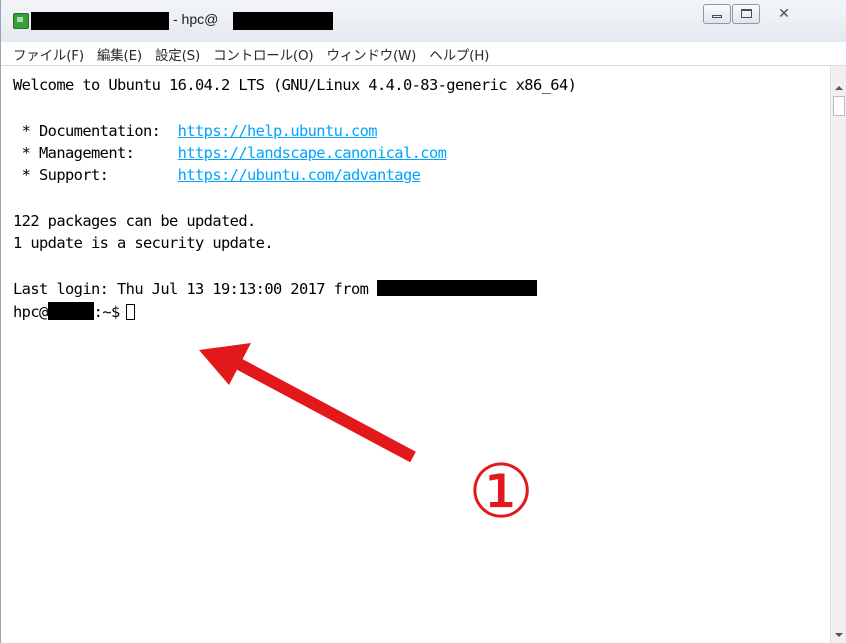  I want to click on management-link: https://landscape.canonical.com, so click(312, 153).